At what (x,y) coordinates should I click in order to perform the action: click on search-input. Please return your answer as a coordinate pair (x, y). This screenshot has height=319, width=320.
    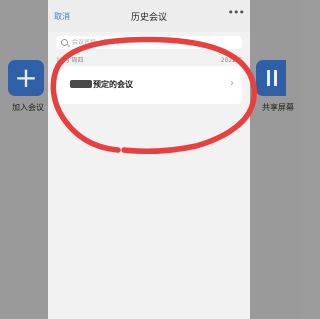
    Looking at the image, I should click on (152, 42).